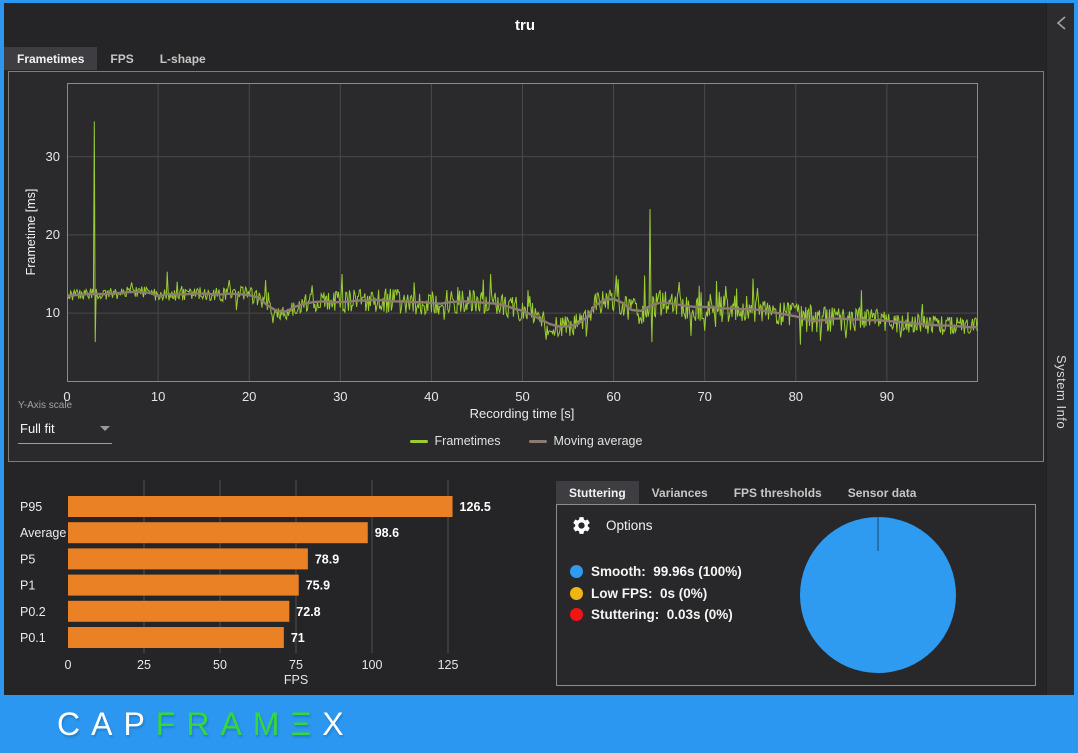 Image resolution: width=1078 pixels, height=753 pixels. I want to click on bar-value-label: 72.8, so click(308, 612).